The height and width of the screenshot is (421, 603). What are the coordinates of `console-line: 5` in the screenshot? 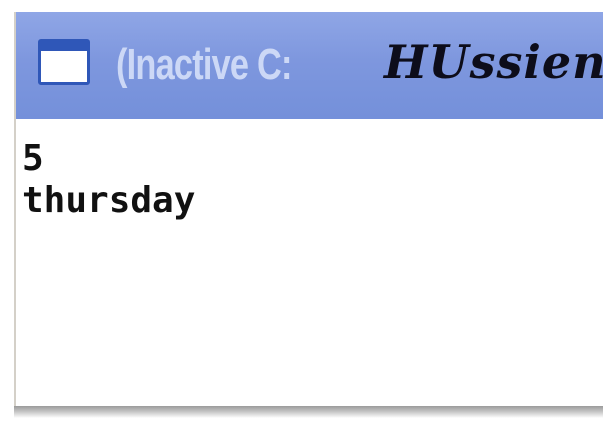 It's located at (33, 158).